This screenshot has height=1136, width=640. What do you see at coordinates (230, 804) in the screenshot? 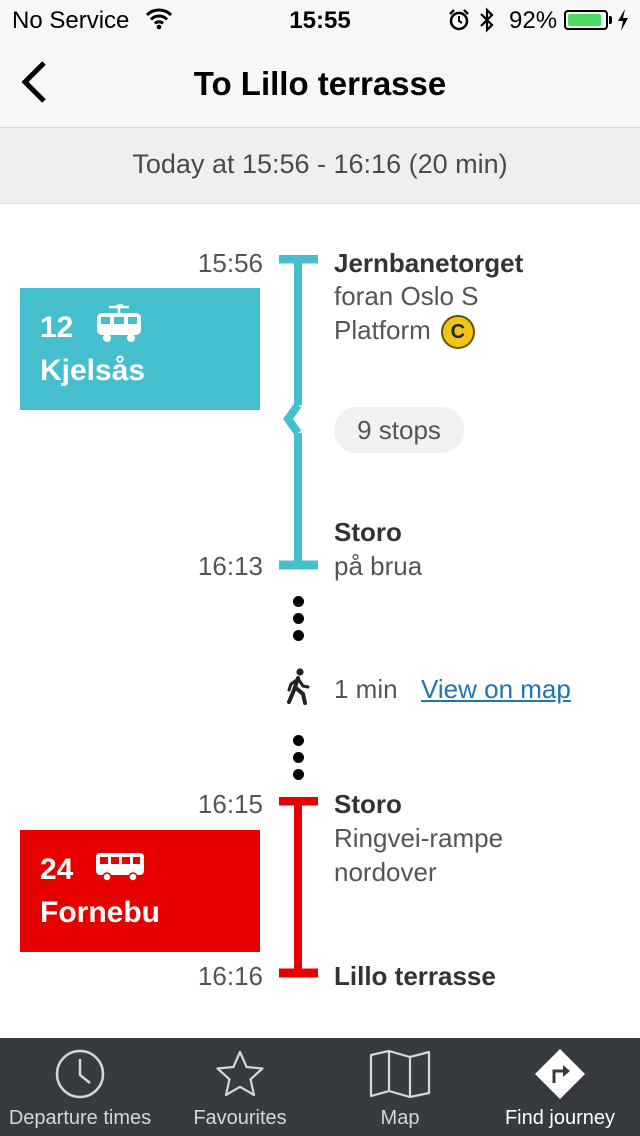
I see `departure-time: 16:15` at bounding box center [230, 804].